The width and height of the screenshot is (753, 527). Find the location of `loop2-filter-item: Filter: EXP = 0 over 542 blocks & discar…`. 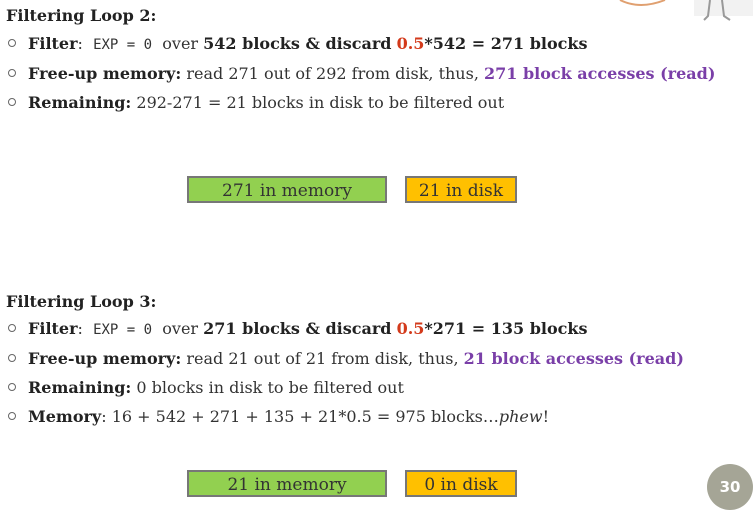

loop2-filter-item: Filter: EXP = 0 over 542 blocks & discar… is located at coordinates (297, 43).